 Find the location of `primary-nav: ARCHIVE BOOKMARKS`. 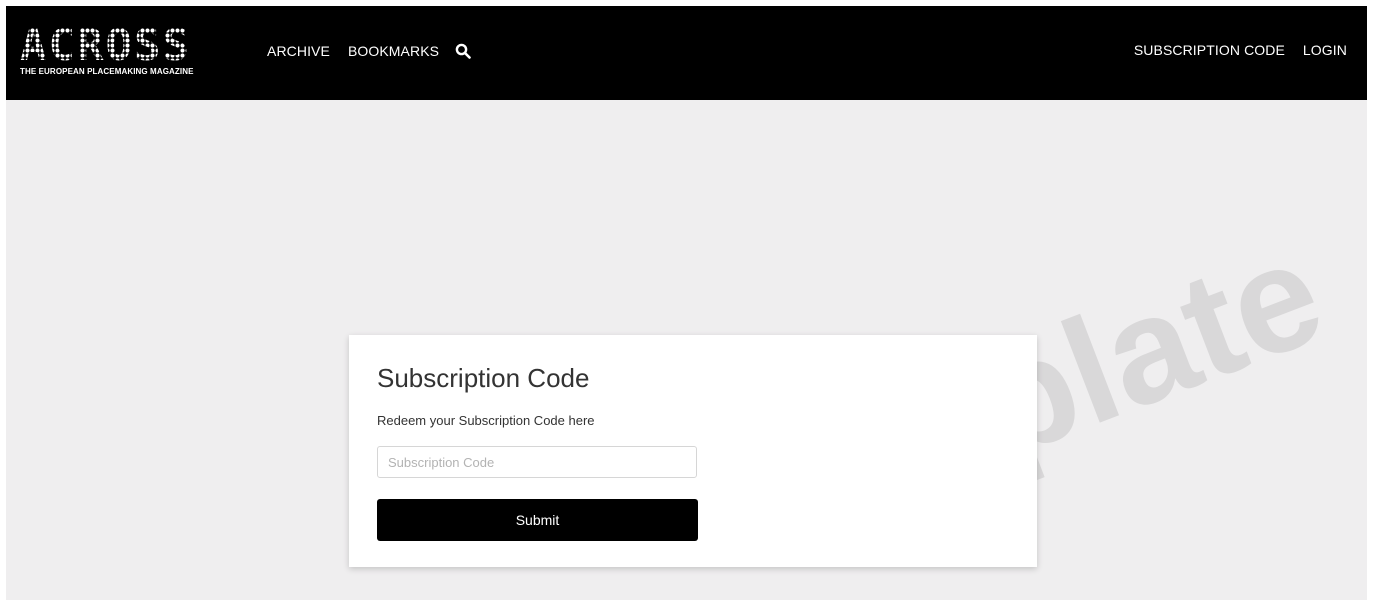

primary-nav: ARCHIVE BOOKMARKS is located at coordinates (369, 50).